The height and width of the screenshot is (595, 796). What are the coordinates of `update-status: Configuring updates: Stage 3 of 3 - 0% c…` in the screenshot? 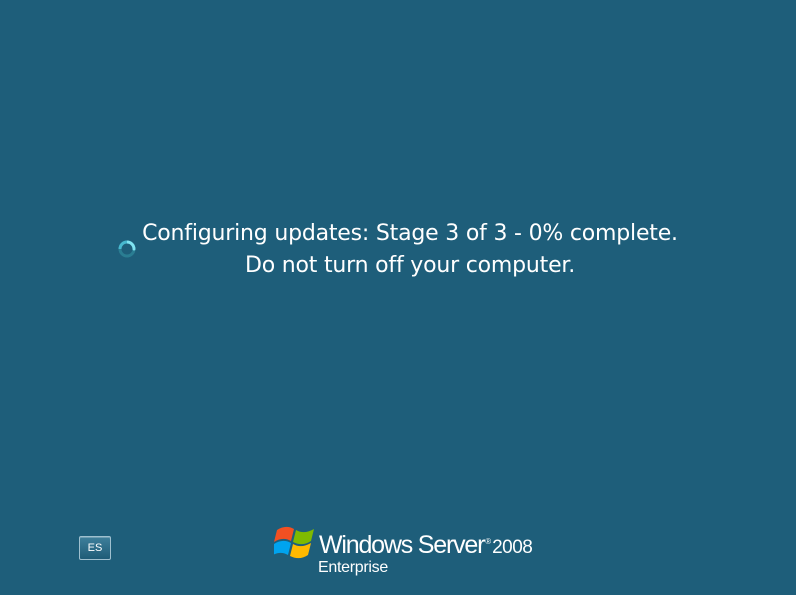 It's located at (398, 253).